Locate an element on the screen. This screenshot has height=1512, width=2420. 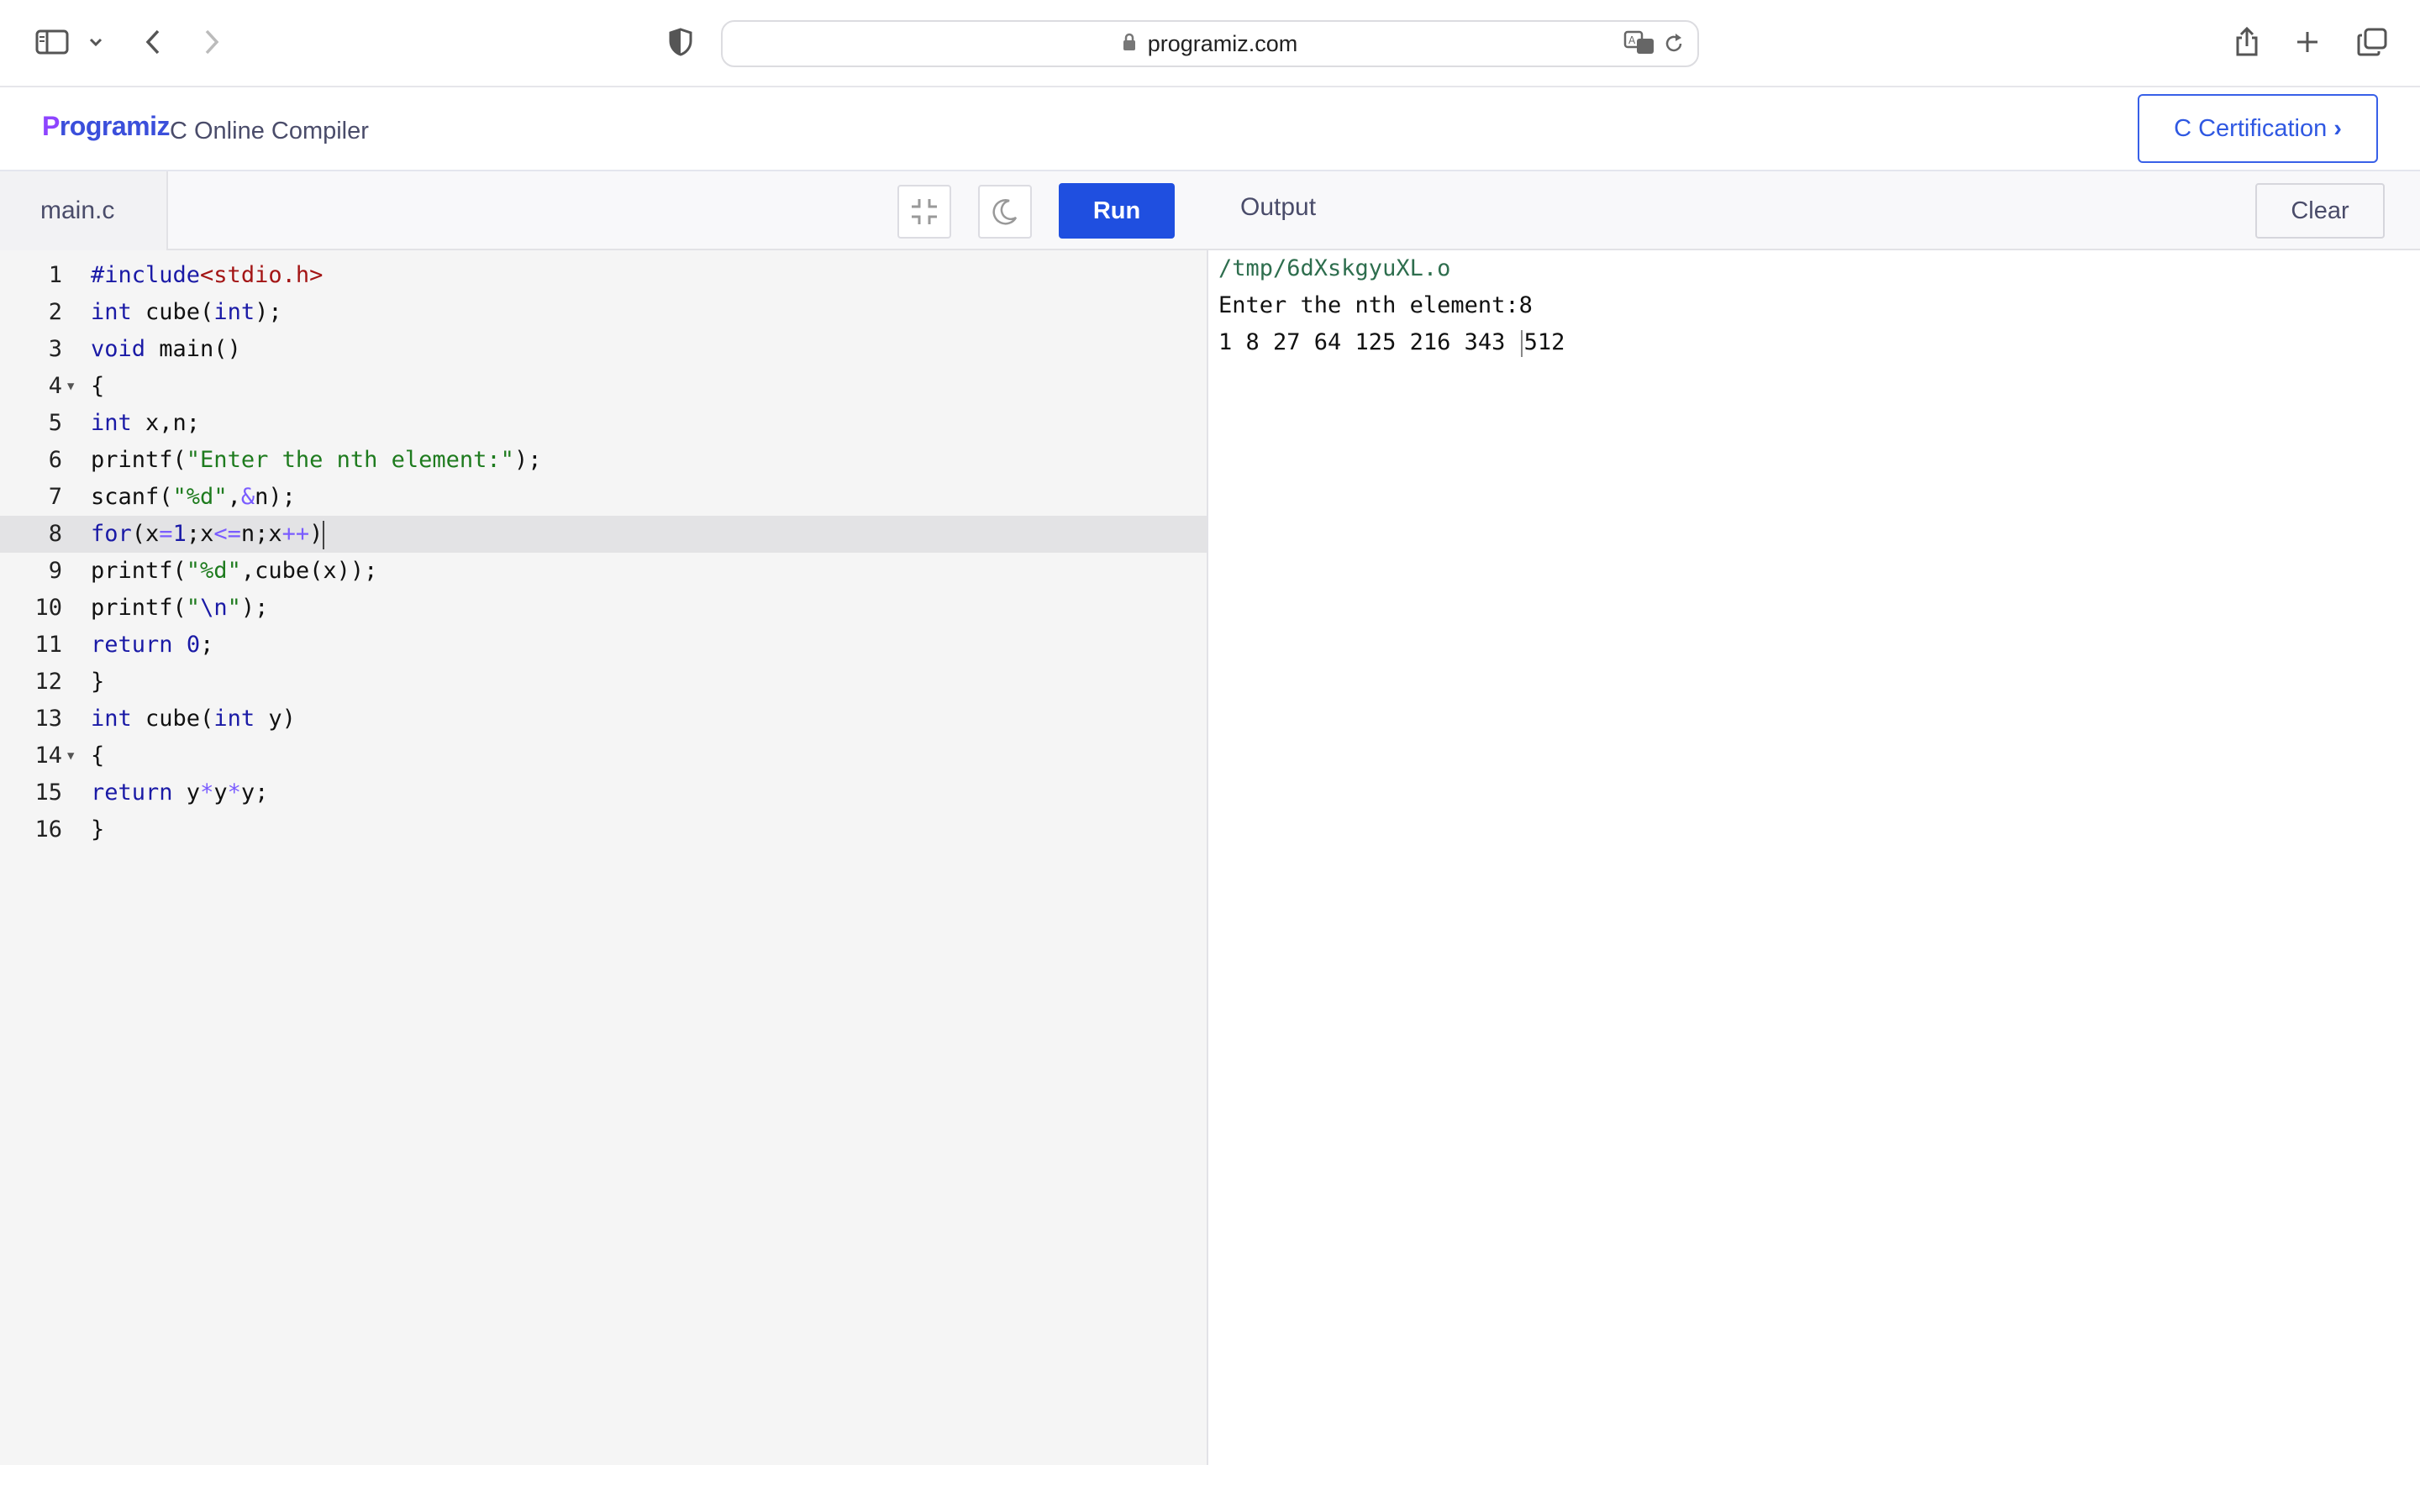
line-number: 7 is located at coordinates (55, 497).